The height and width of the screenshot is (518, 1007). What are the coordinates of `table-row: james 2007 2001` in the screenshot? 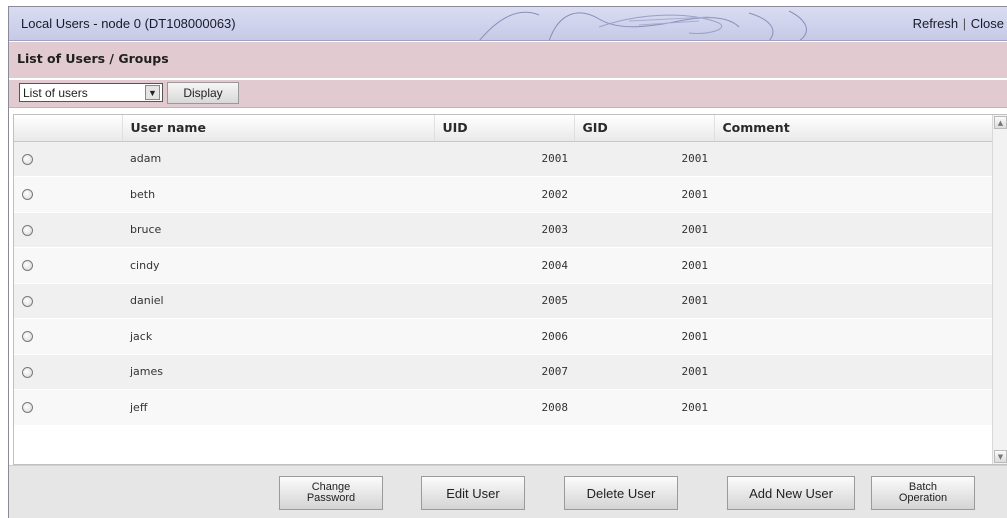 It's located at (504, 372).